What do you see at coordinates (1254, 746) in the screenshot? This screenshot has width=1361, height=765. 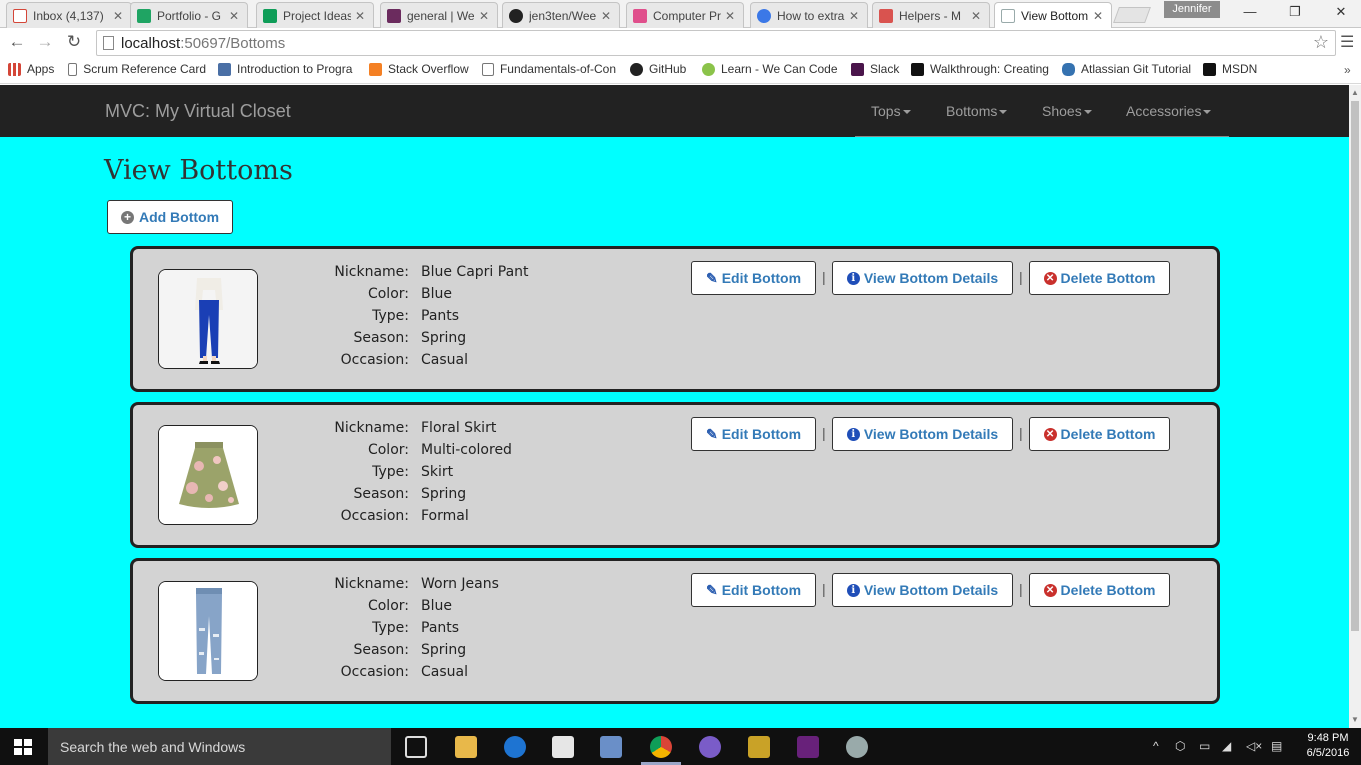 I see `volume-mute-icon: ◁×` at bounding box center [1254, 746].